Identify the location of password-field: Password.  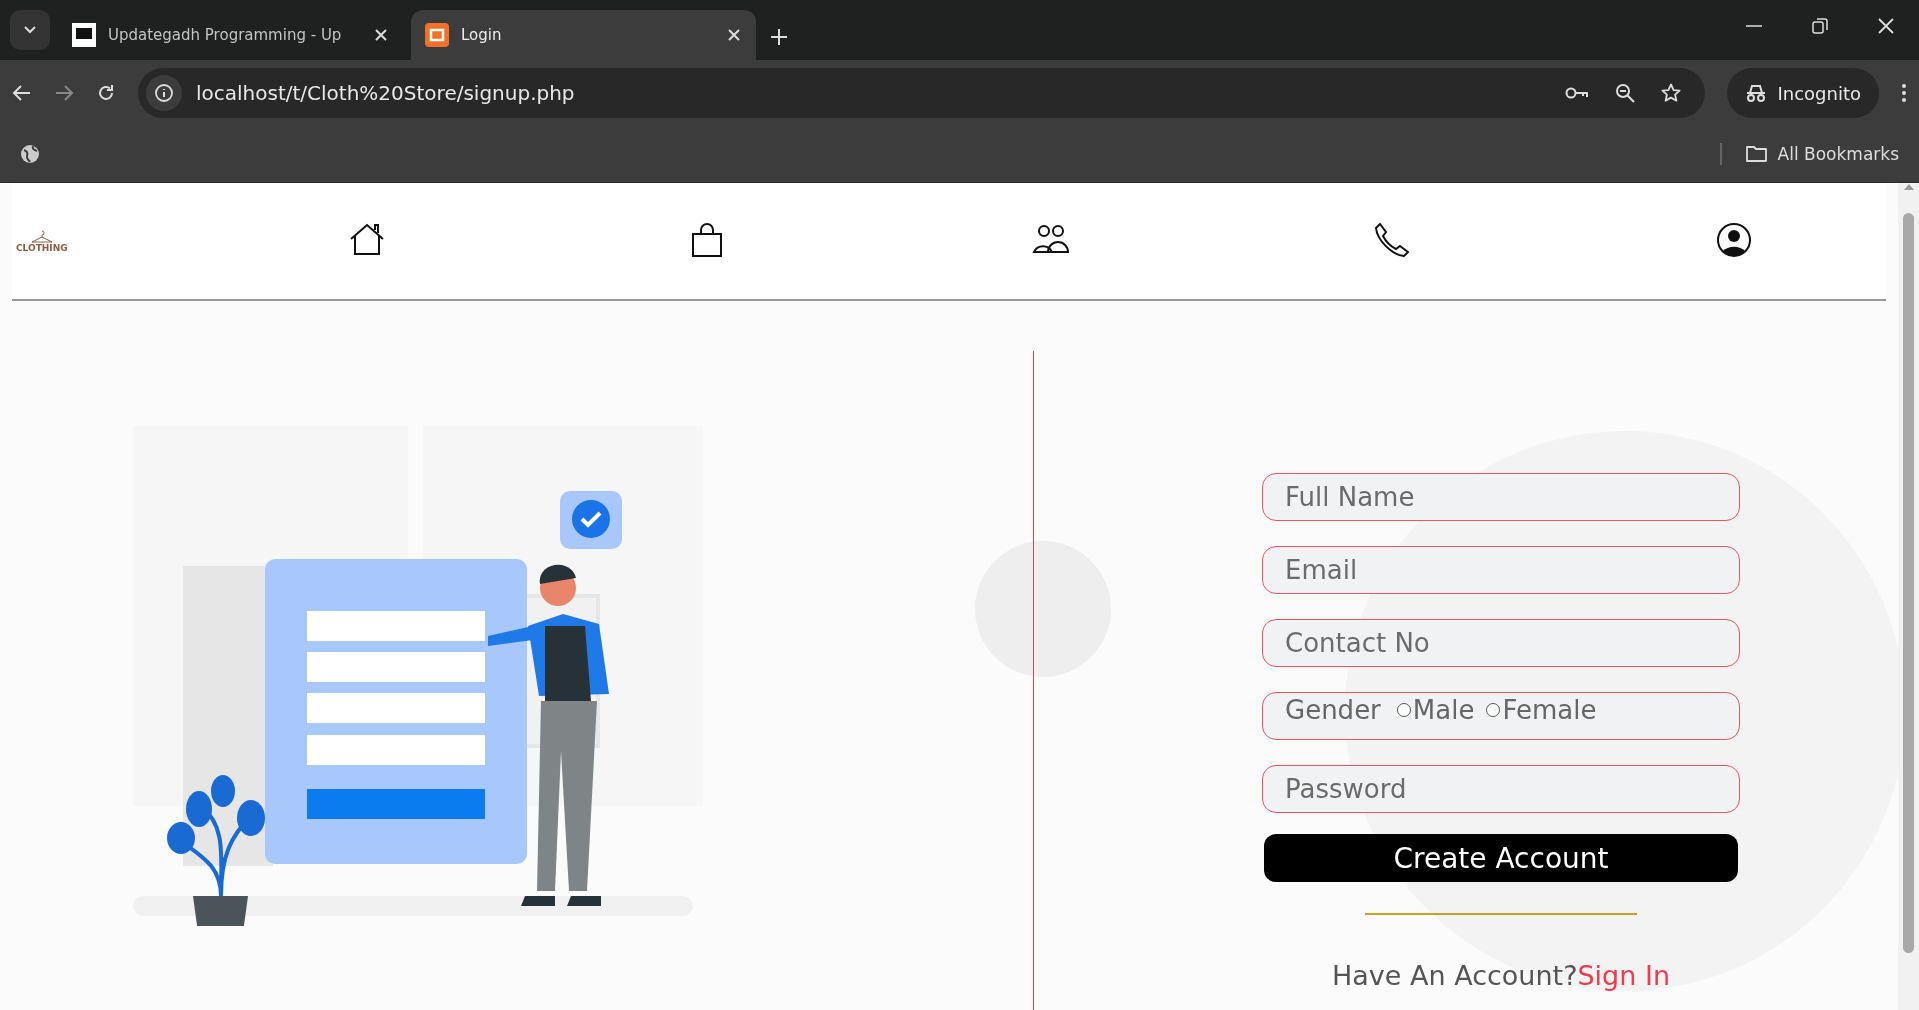
(1501, 789).